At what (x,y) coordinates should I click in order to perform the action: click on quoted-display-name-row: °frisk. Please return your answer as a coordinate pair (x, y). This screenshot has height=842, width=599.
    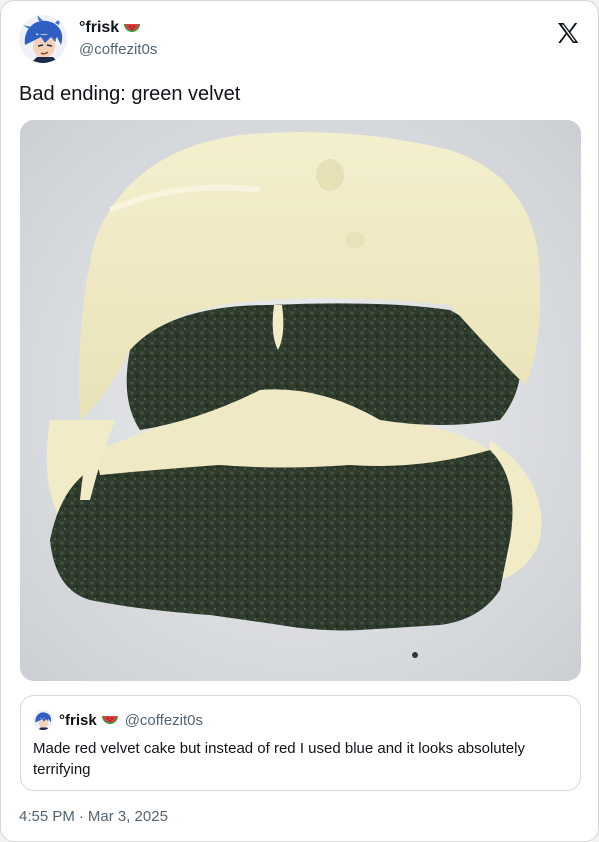
    Looking at the image, I should click on (89, 720).